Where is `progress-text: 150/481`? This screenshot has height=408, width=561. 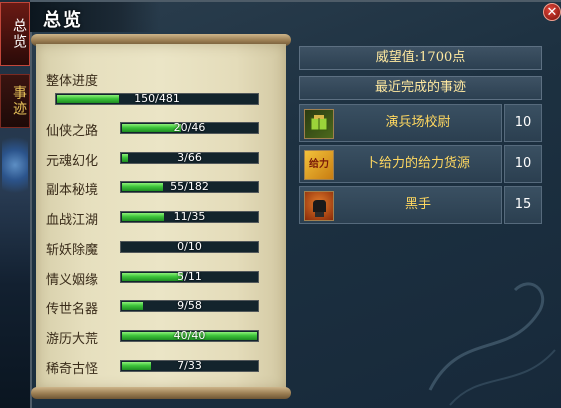 progress-text: 150/481 is located at coordinates (157, 99).